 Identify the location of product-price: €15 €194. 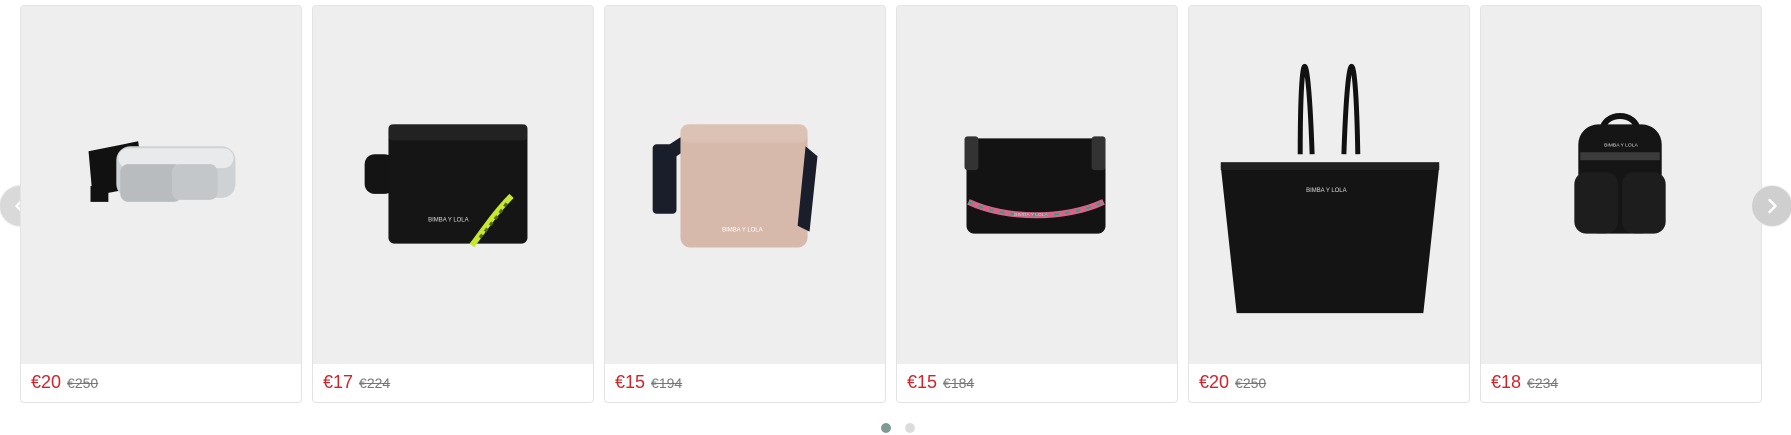
(648, 382).